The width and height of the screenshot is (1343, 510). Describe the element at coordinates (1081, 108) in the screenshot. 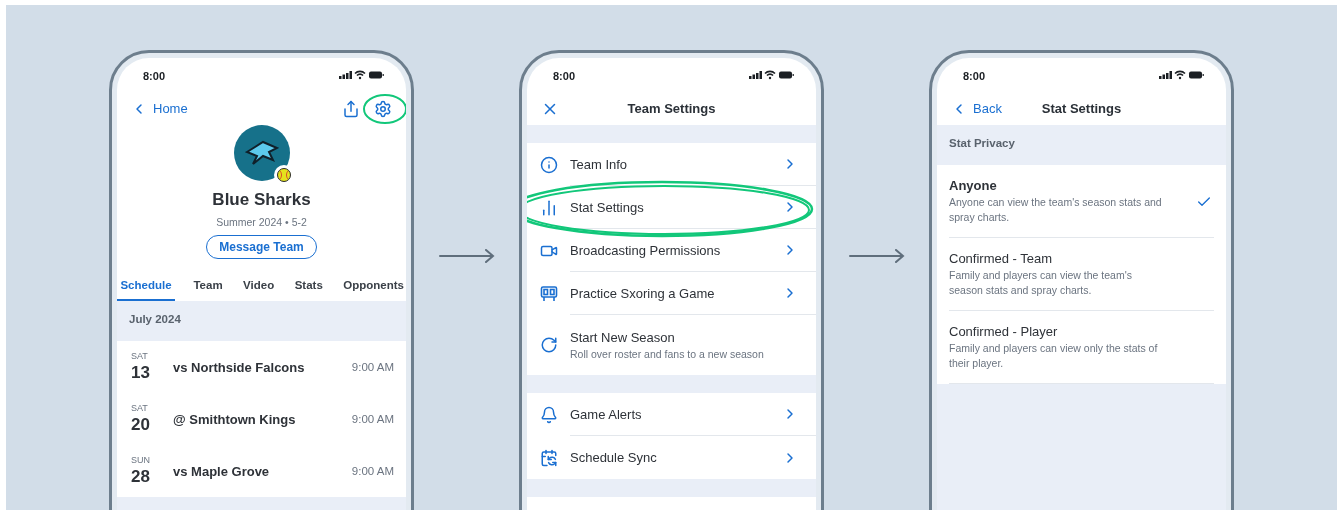

I see `screen-title: Stat Settings` at that location.